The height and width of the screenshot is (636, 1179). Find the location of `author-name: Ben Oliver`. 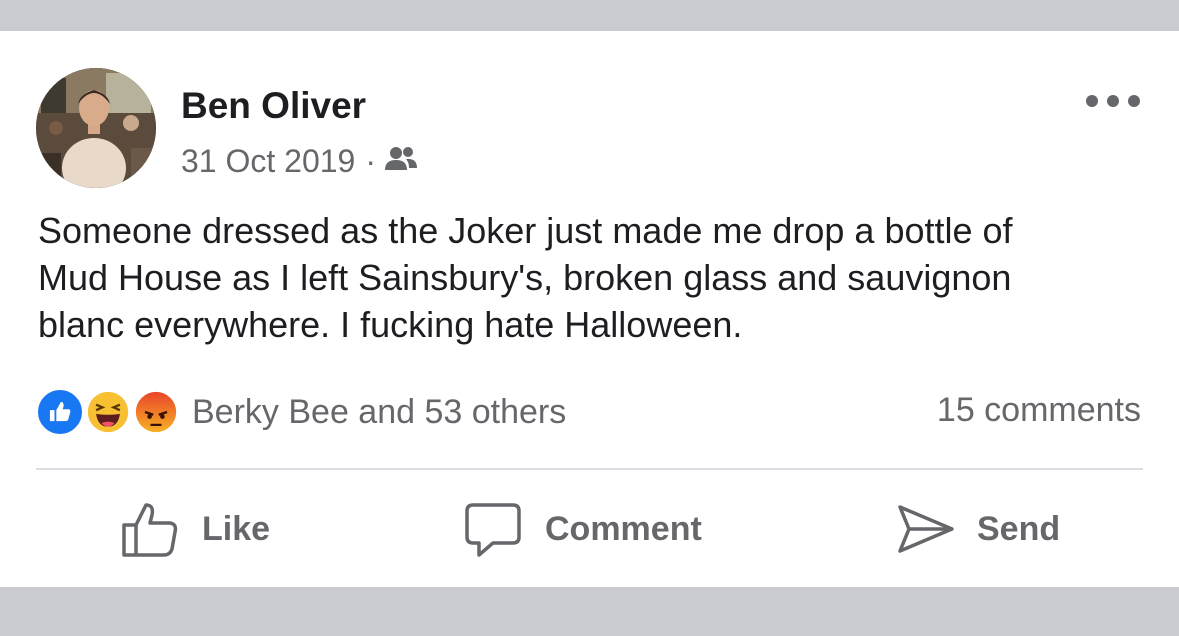

author-name: Ben Oliver is located at coordinates (273, 105).